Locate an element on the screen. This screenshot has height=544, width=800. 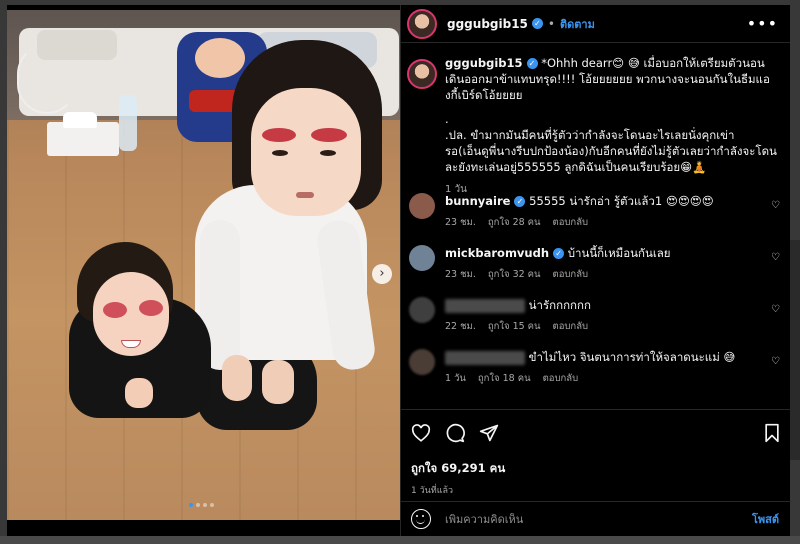
backdrop-strip is located at coordinates (400, 540).